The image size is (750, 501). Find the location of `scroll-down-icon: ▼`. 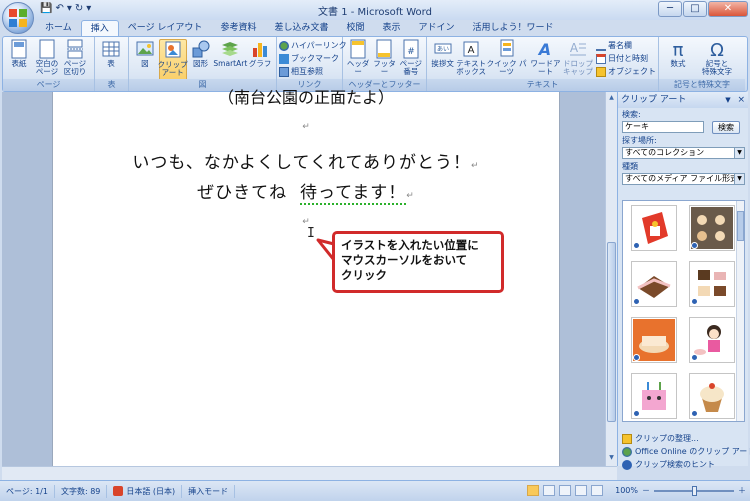

scroll-down-icon: ▼ is located at coordinates (611, 459).